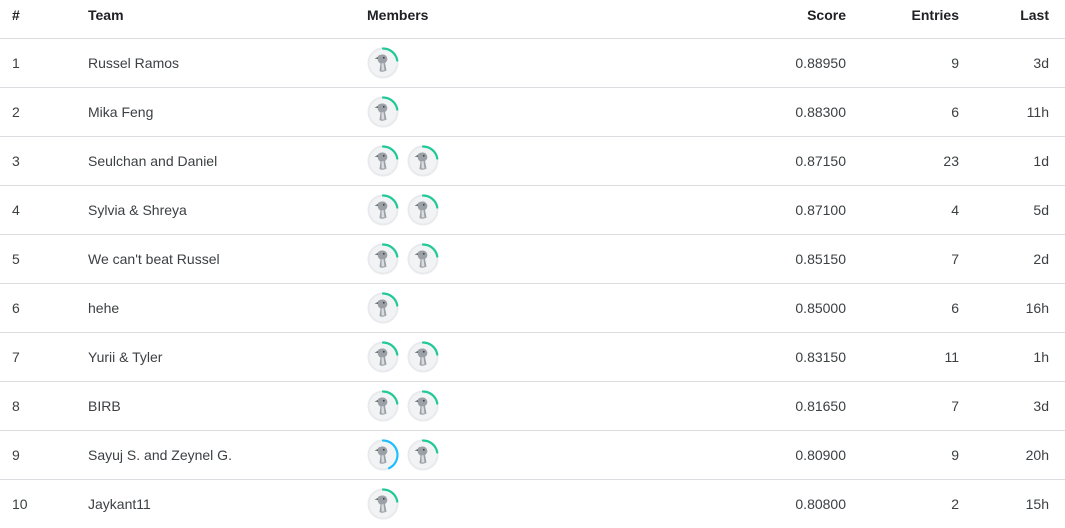 The width and height of the screenshot is (1065, 528). Describe the element at coordinates (532, 63) in the screenshot. I see `table-row: 1 Russel Ramos 0.88950 9 3d` at that location.